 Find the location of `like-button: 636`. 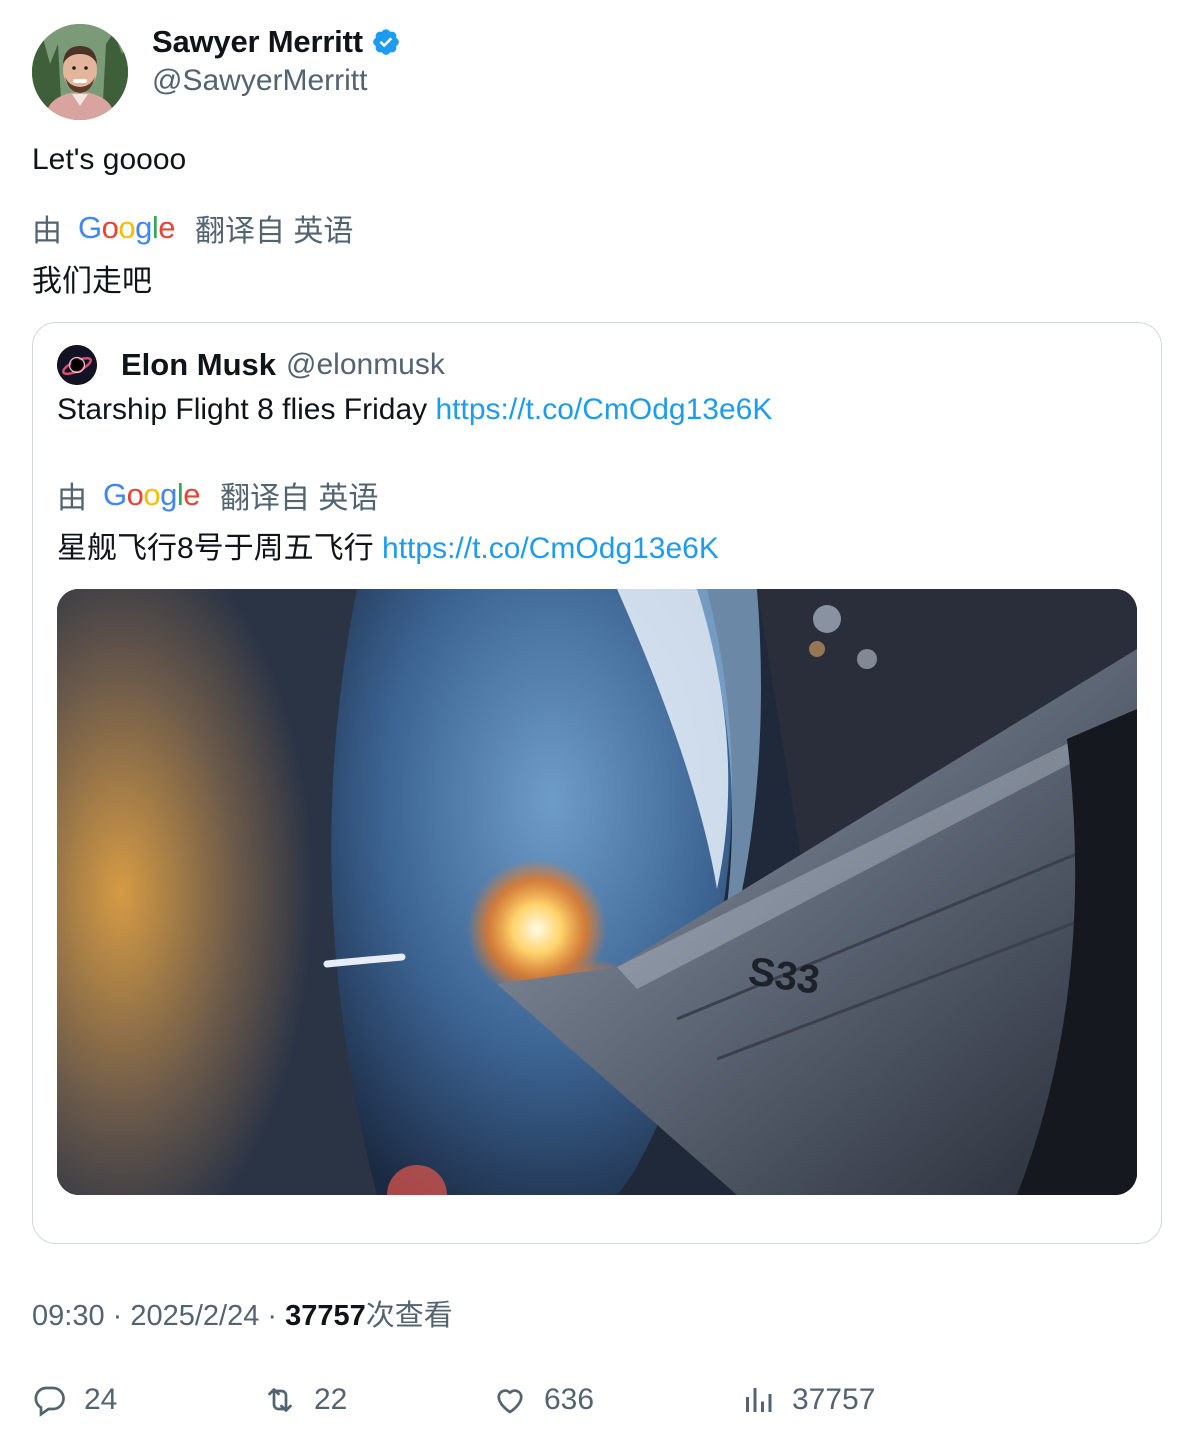

like-button: 636 is located at coordinates (543, 1400).